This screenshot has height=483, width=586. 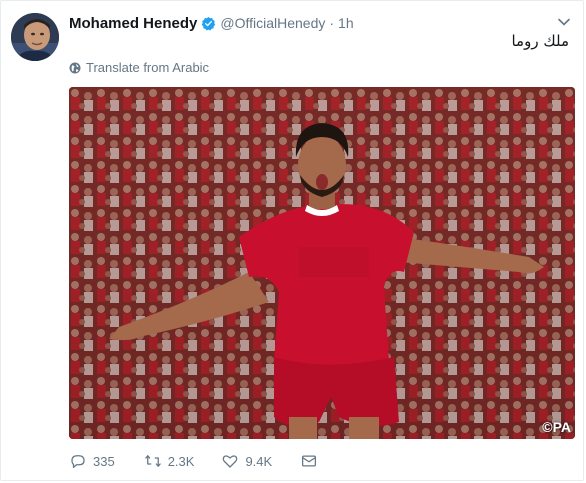 I want to click on like-icon, so click(x=230, y=461).